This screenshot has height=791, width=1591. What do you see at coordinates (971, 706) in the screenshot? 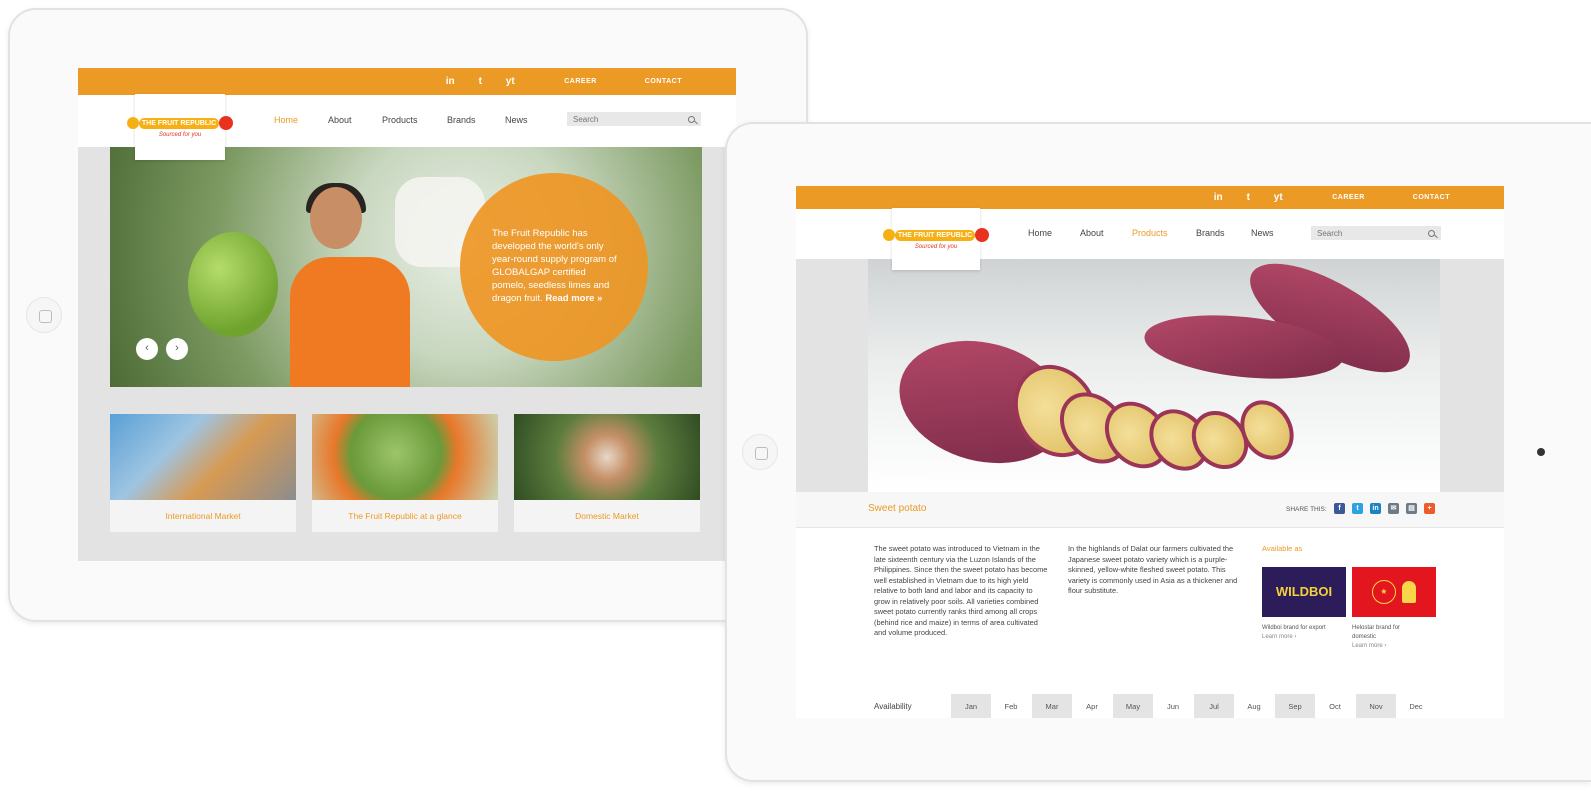
I see `month-cell: Jan` at bounding box center [971, 706].